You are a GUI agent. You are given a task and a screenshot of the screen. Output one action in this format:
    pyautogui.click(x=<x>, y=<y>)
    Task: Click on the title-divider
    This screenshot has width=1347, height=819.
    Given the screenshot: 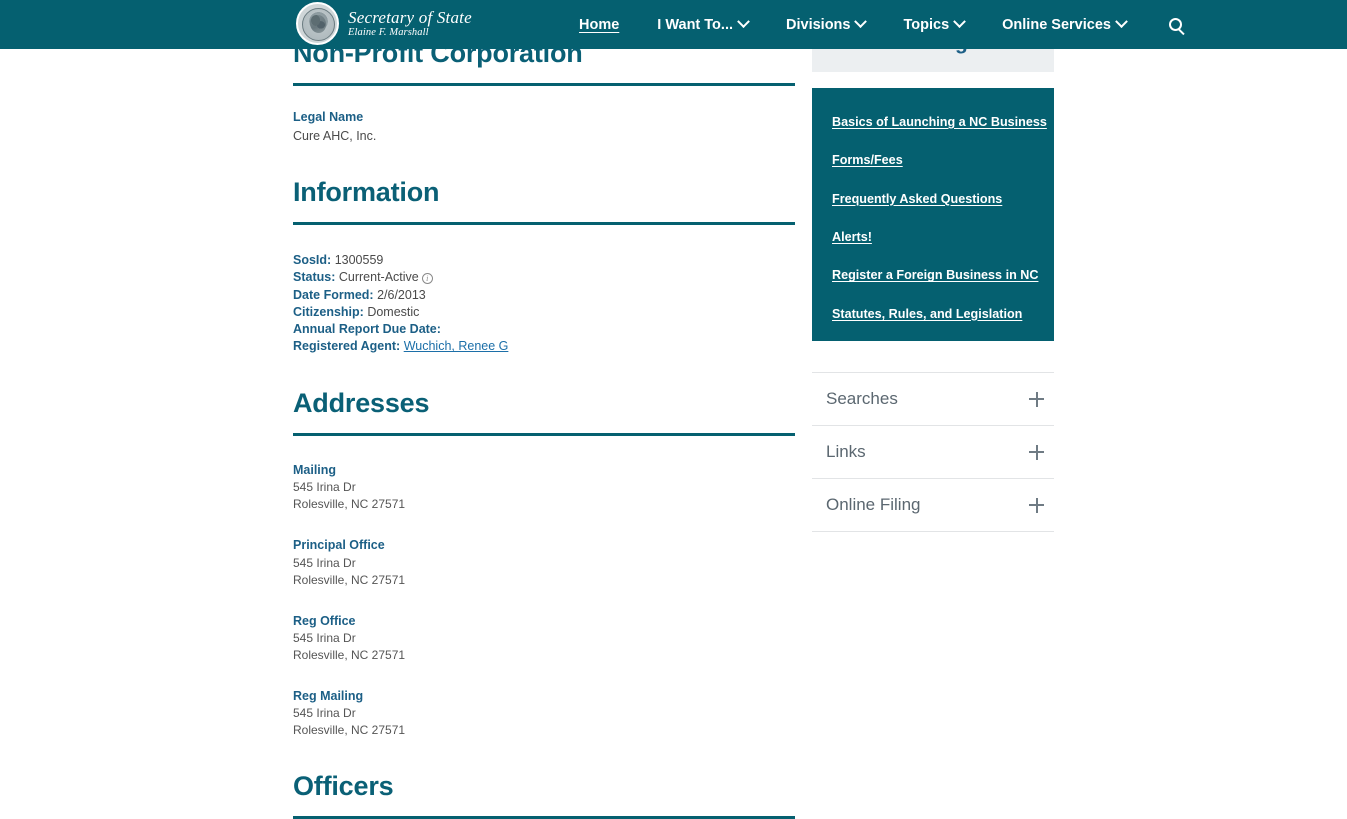 What is the action you would take?
    pyautogui.click(x=544, y=84)
    